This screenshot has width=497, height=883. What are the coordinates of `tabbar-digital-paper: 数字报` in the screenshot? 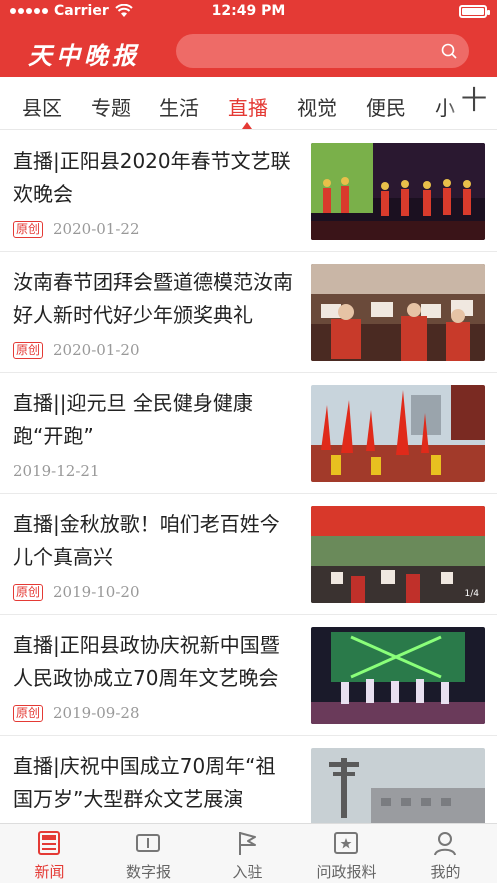 It's located at (148, 853).